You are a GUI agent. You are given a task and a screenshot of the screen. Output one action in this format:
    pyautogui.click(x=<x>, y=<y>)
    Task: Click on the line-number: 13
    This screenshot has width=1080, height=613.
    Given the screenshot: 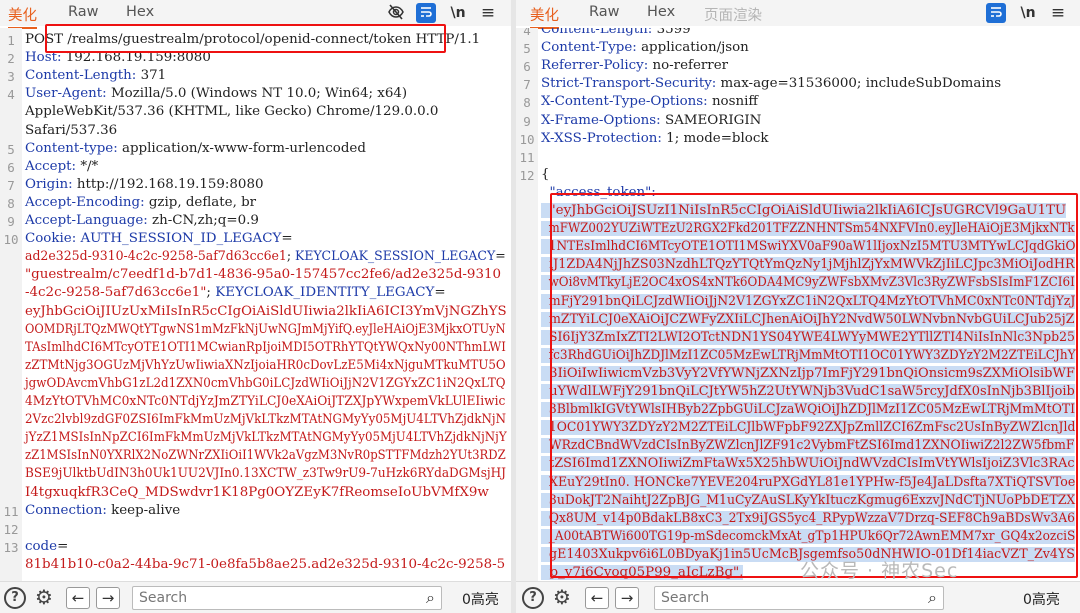 What is the action you would take?
    pyautogui.click(x=11, y=547)
    